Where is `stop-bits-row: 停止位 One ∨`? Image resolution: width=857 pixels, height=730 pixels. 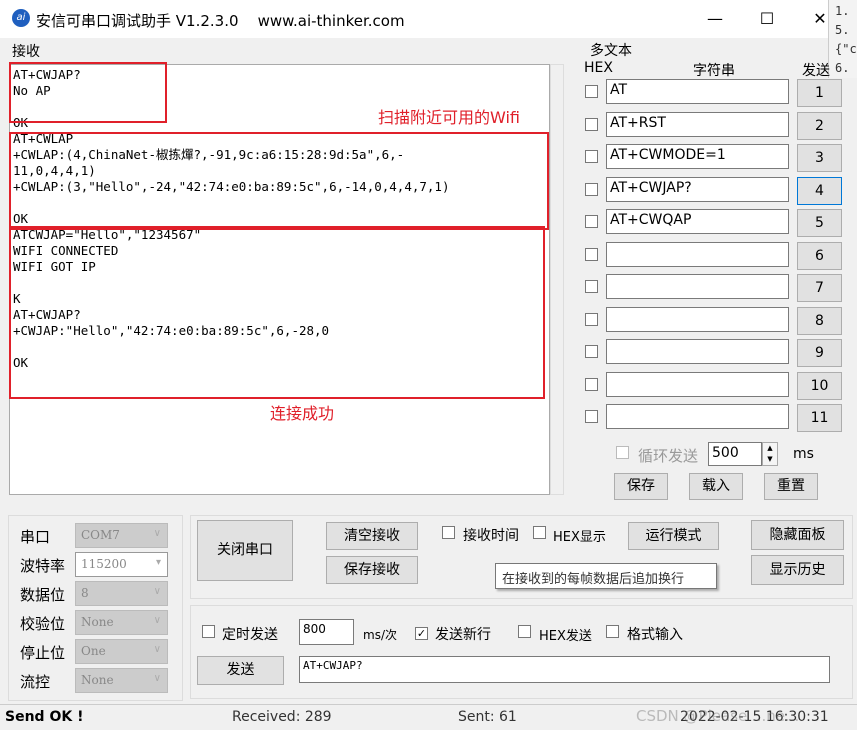 stop-bits-row: 停止位 One ∨ is located at coordinates (95, 652).